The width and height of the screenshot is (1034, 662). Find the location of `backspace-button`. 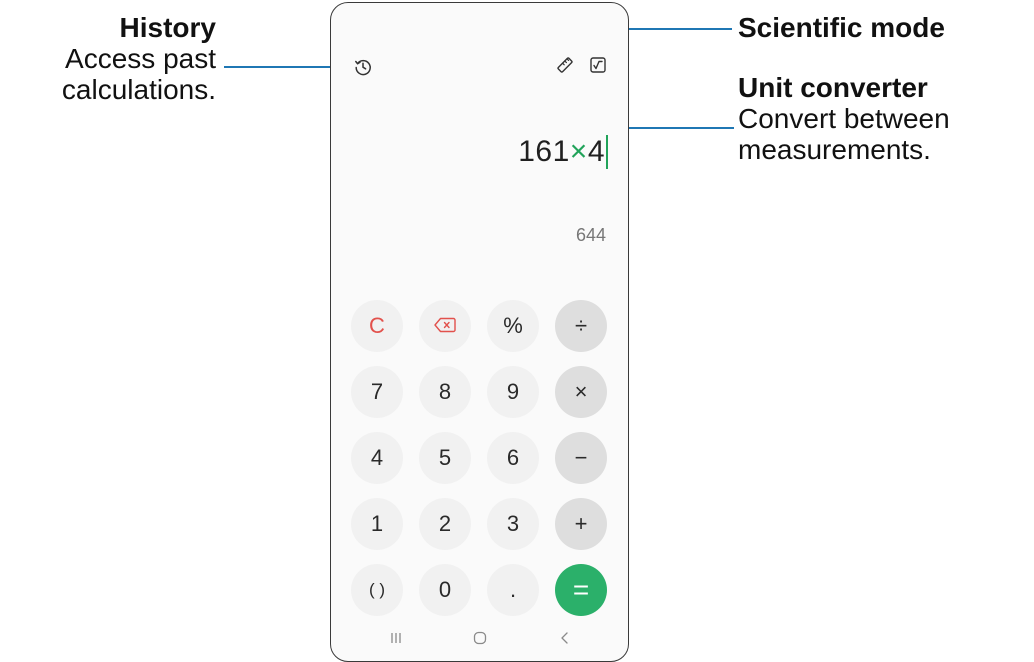

backspace-button is located at coordinates (445, 326).